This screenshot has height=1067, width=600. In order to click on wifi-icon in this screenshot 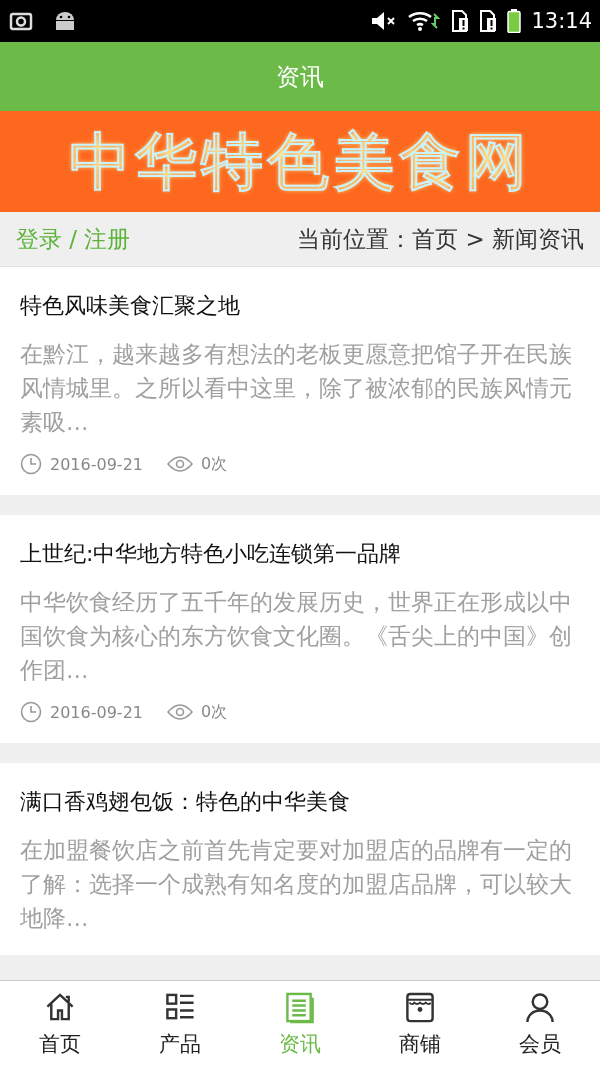, I will do `click(424, 21)`.